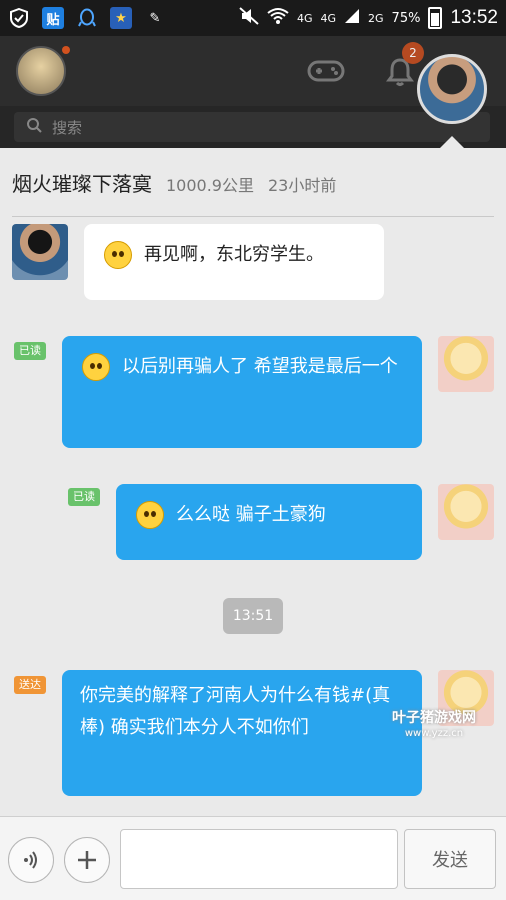 Image resolution: width=506 pixels, height=900 pixels. What do you see at coordinates (118, 255) in the screenshot?
I see `smile-emoji-icon` at bounding box center [118, 255].